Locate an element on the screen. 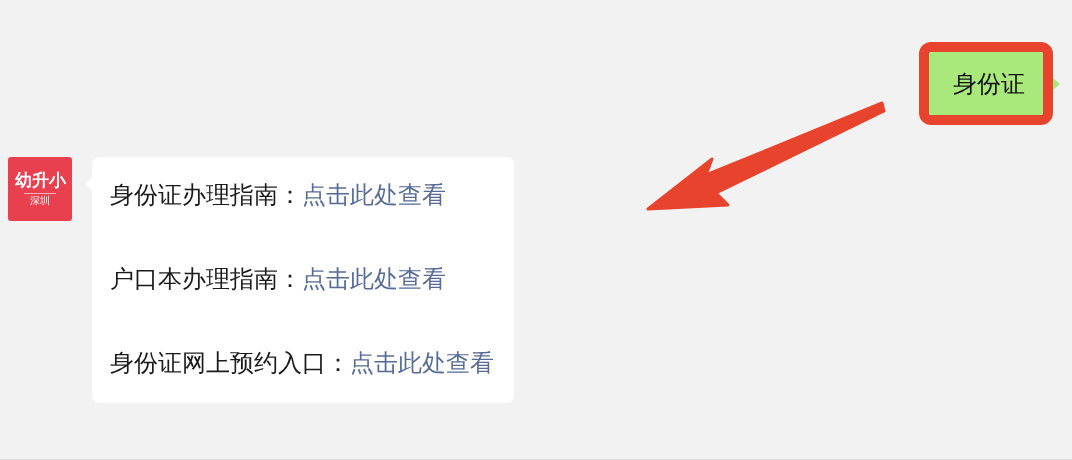  message-bubble: 身份证 is located at coordinates (986, 83).